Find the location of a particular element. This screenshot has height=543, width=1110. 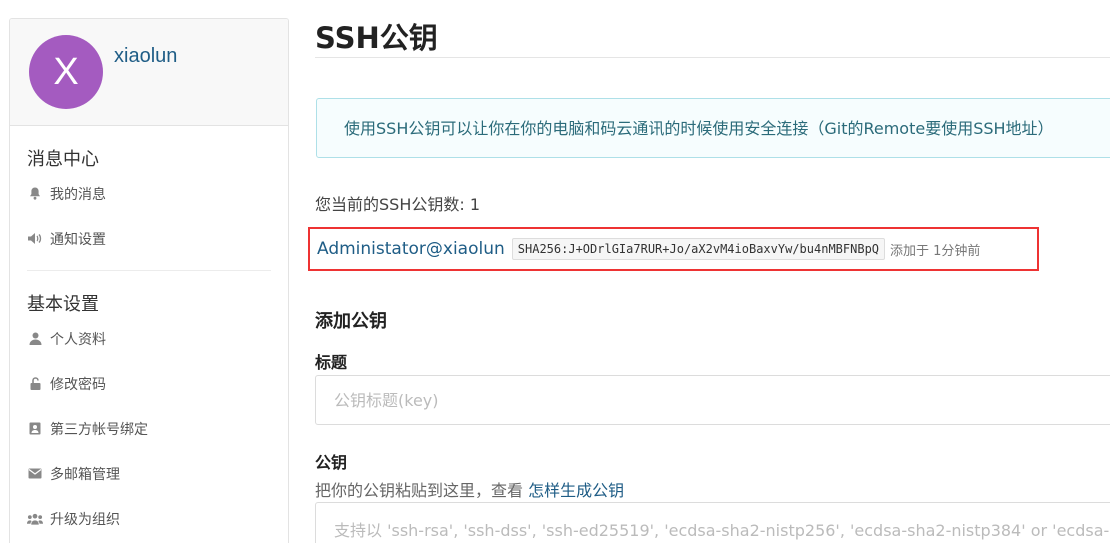

envelope-icon is located at coordinates (35, 474).